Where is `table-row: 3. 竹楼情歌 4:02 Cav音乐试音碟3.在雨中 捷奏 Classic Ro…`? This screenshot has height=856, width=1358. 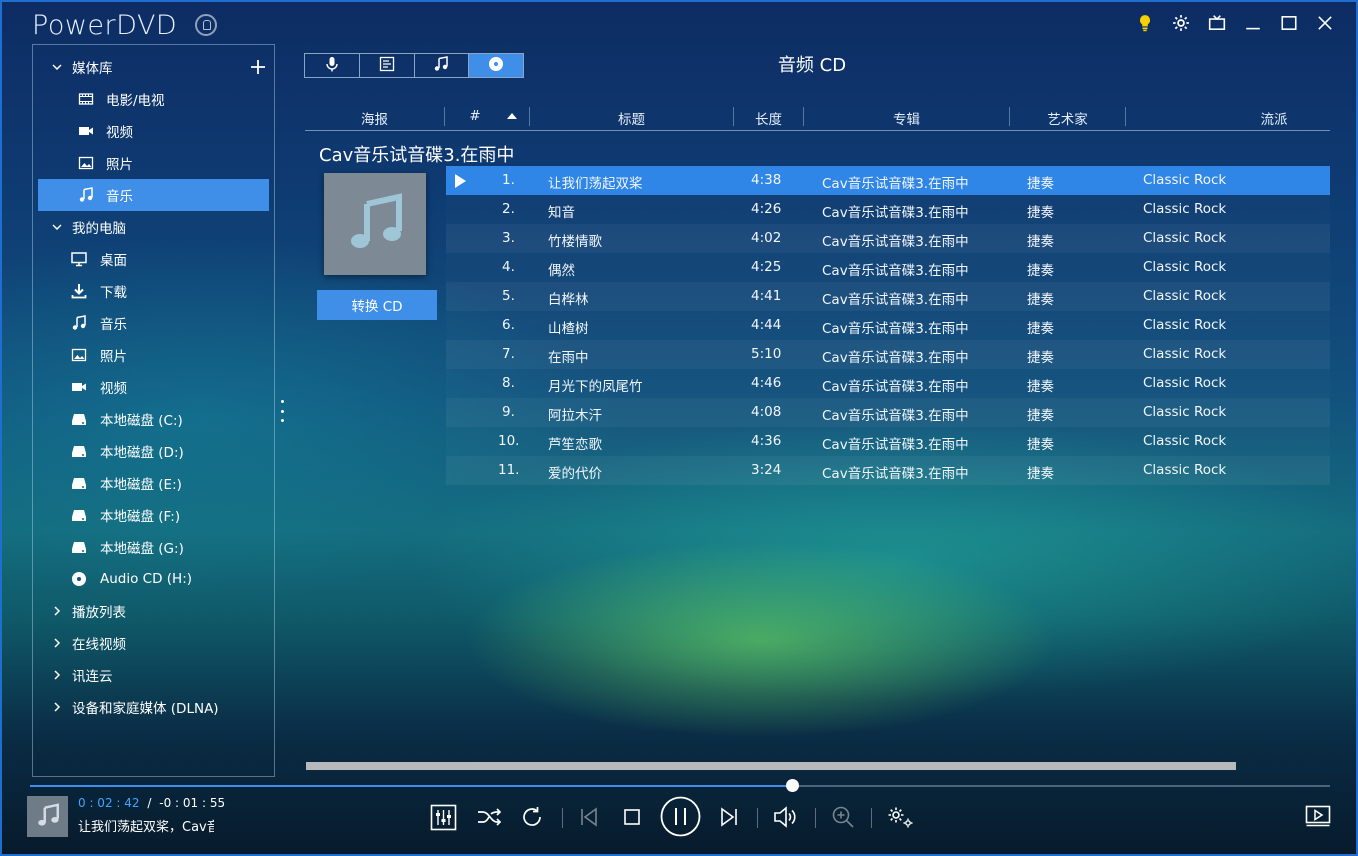 table-row: 3. 竹楼情歌 4:02 Cav音乐试音碟3.在雨中 捷奏 Classic Ro… is located at coordinates (888, 238).